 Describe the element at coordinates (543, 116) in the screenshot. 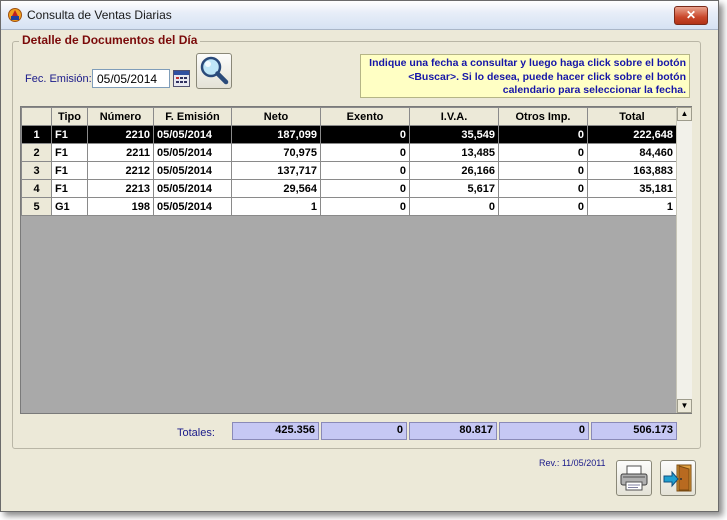

I see `column-header-otros: Otros Imp.` at that location.